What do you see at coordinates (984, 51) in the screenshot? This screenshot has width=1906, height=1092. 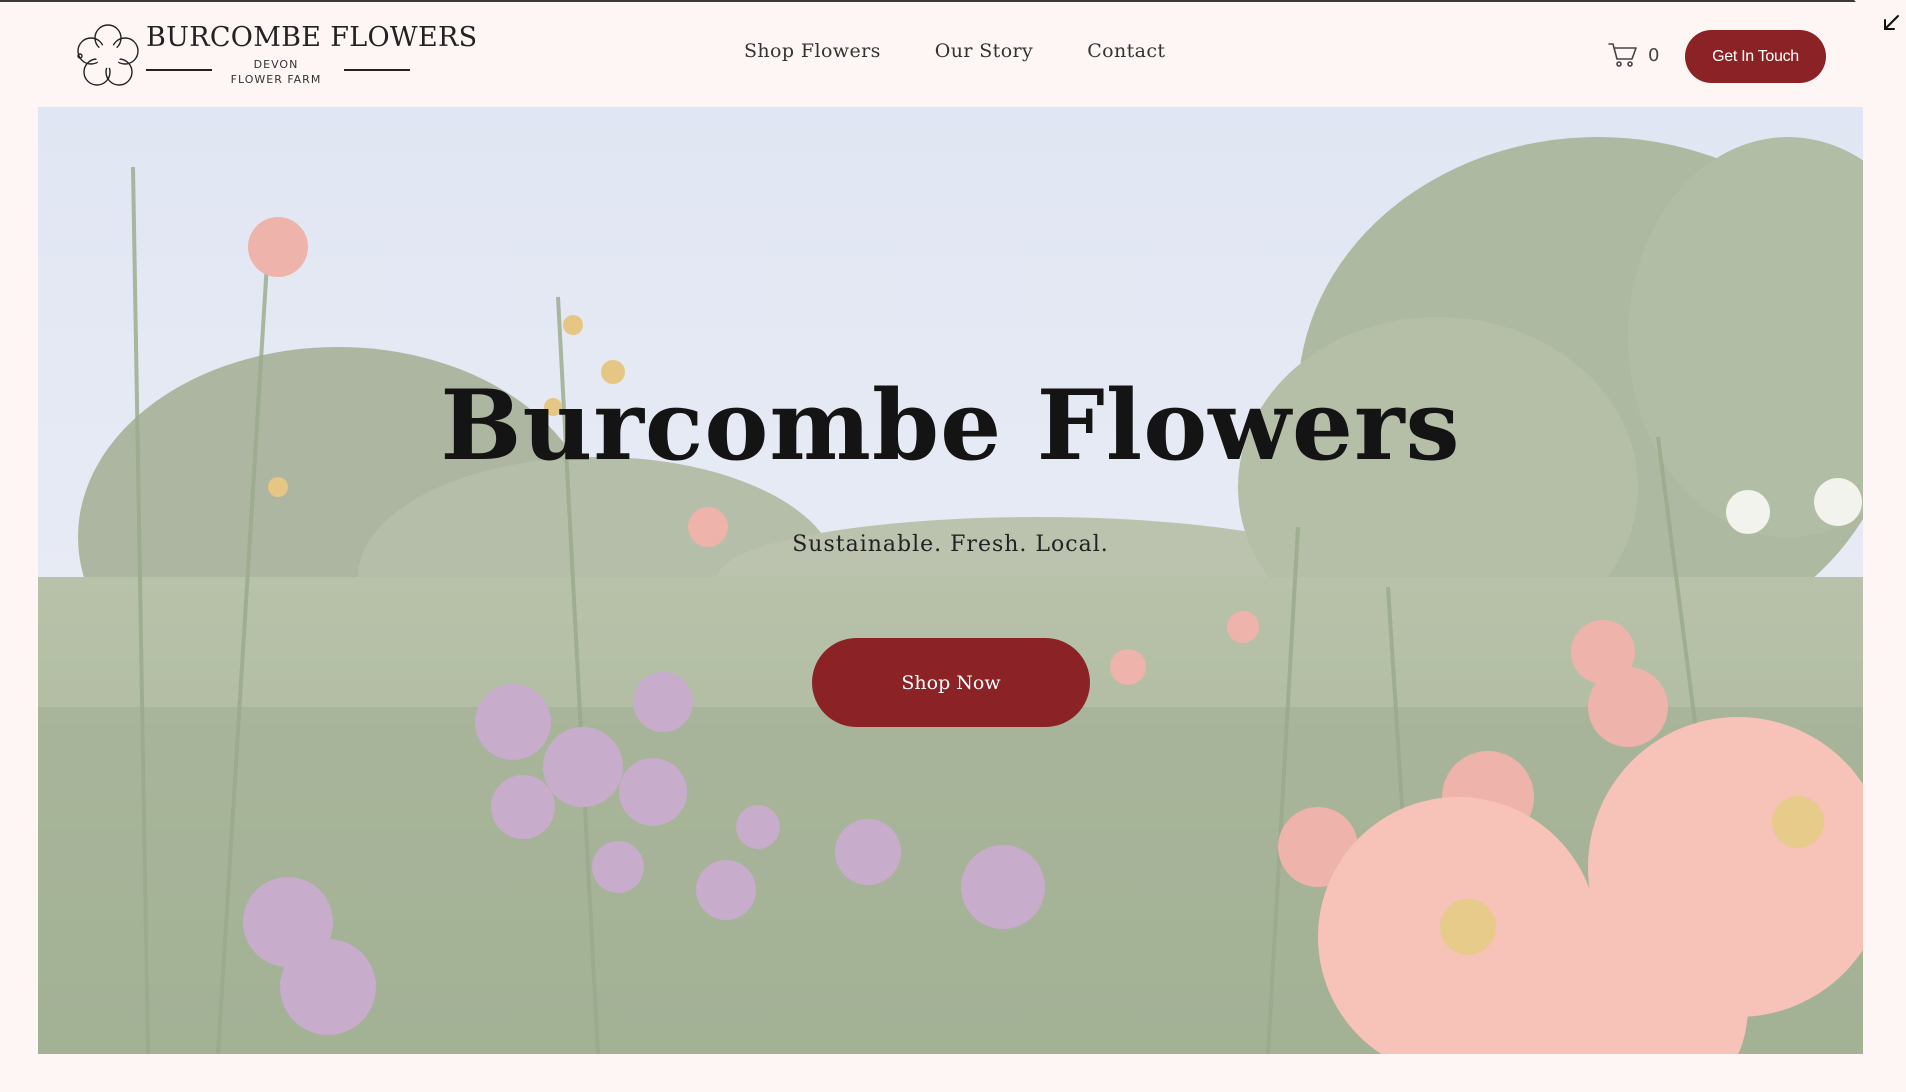 I see `nav-our-story: Our Story` at bounding box center [984, 51].